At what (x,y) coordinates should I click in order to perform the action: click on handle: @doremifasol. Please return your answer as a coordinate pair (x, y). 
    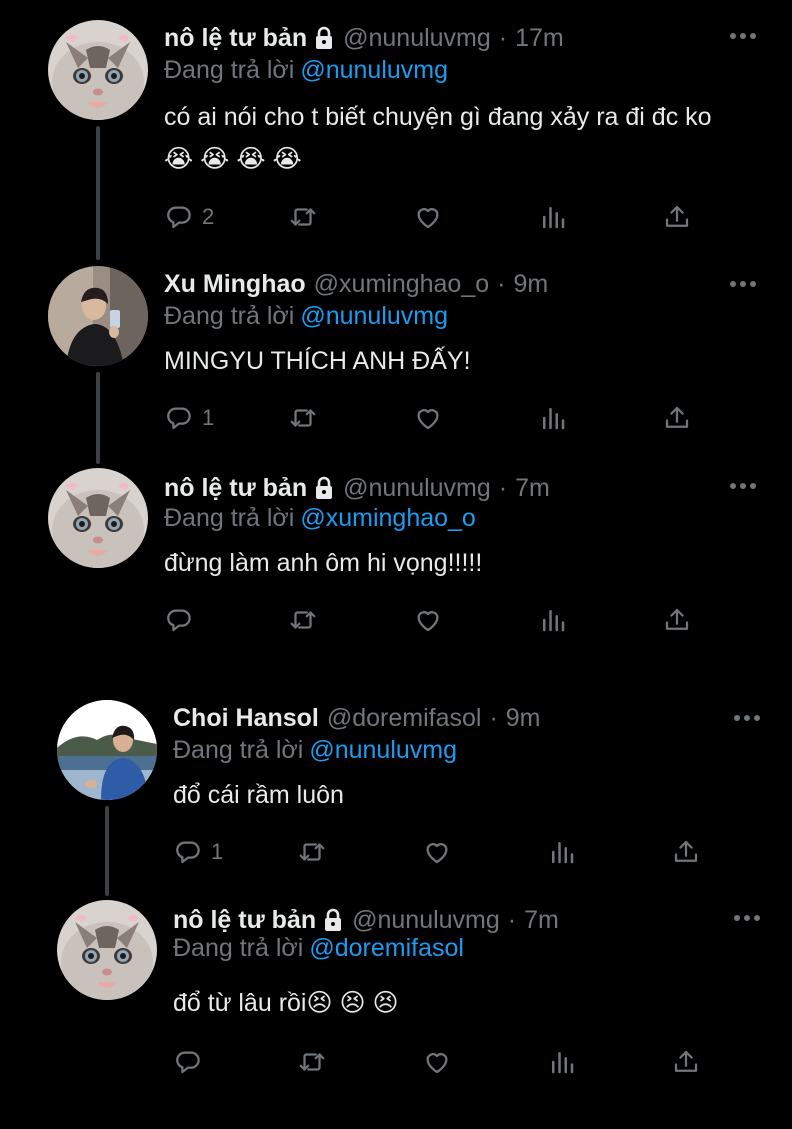
    Looking at the image, I should click on (404, 718).